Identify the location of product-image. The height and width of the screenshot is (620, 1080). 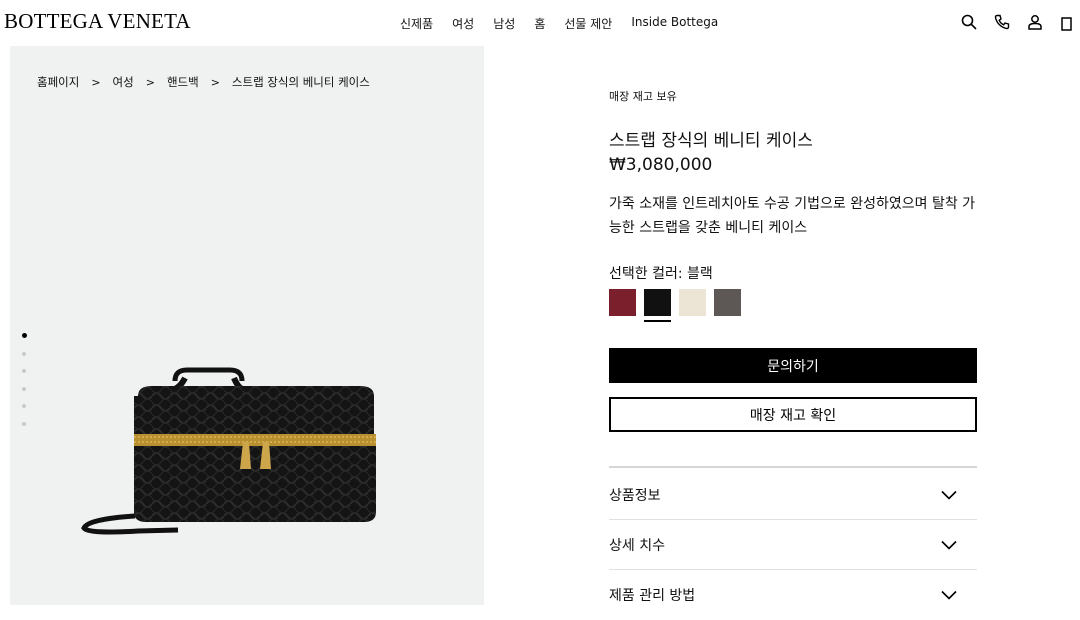
(228, 451).